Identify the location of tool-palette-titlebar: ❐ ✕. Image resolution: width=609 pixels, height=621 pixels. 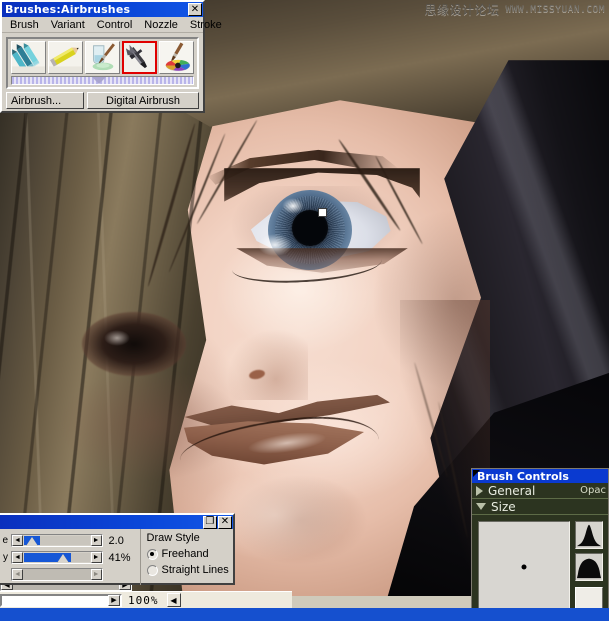
(116, 522).